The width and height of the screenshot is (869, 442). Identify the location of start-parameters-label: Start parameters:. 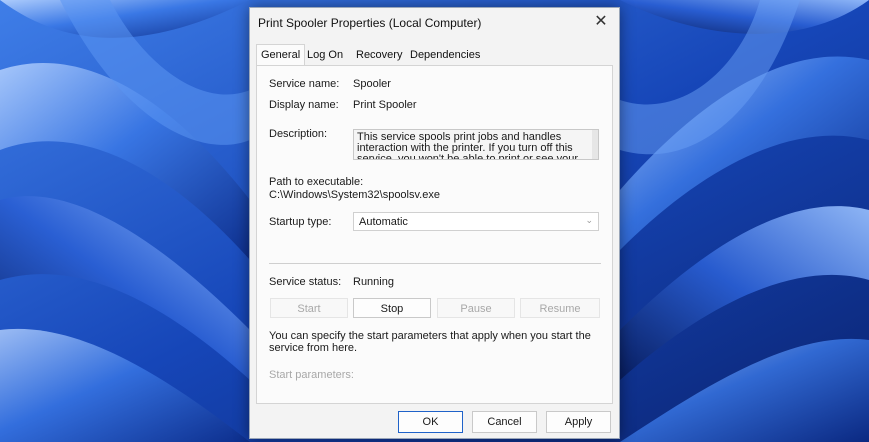
(311, 375).